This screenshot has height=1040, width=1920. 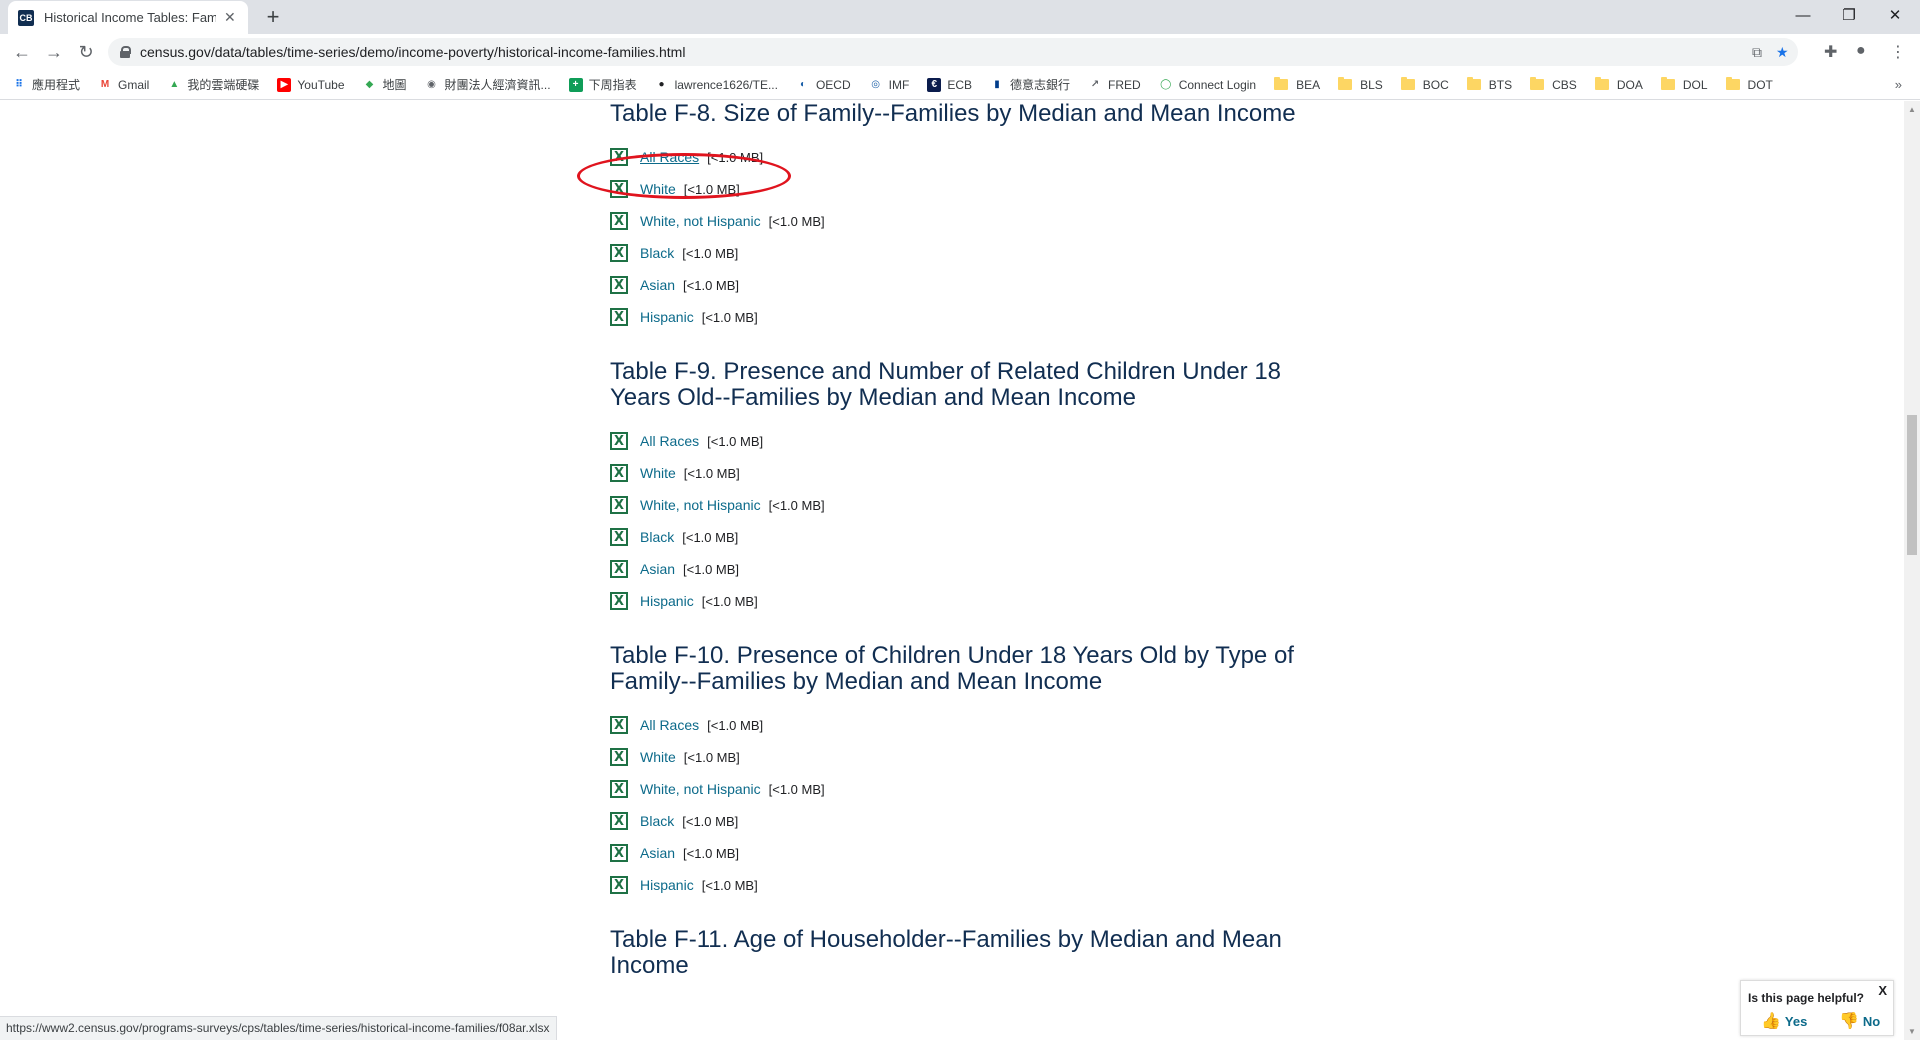 I want to click on bookmark-label: ECB, so click(x=959, y=84).